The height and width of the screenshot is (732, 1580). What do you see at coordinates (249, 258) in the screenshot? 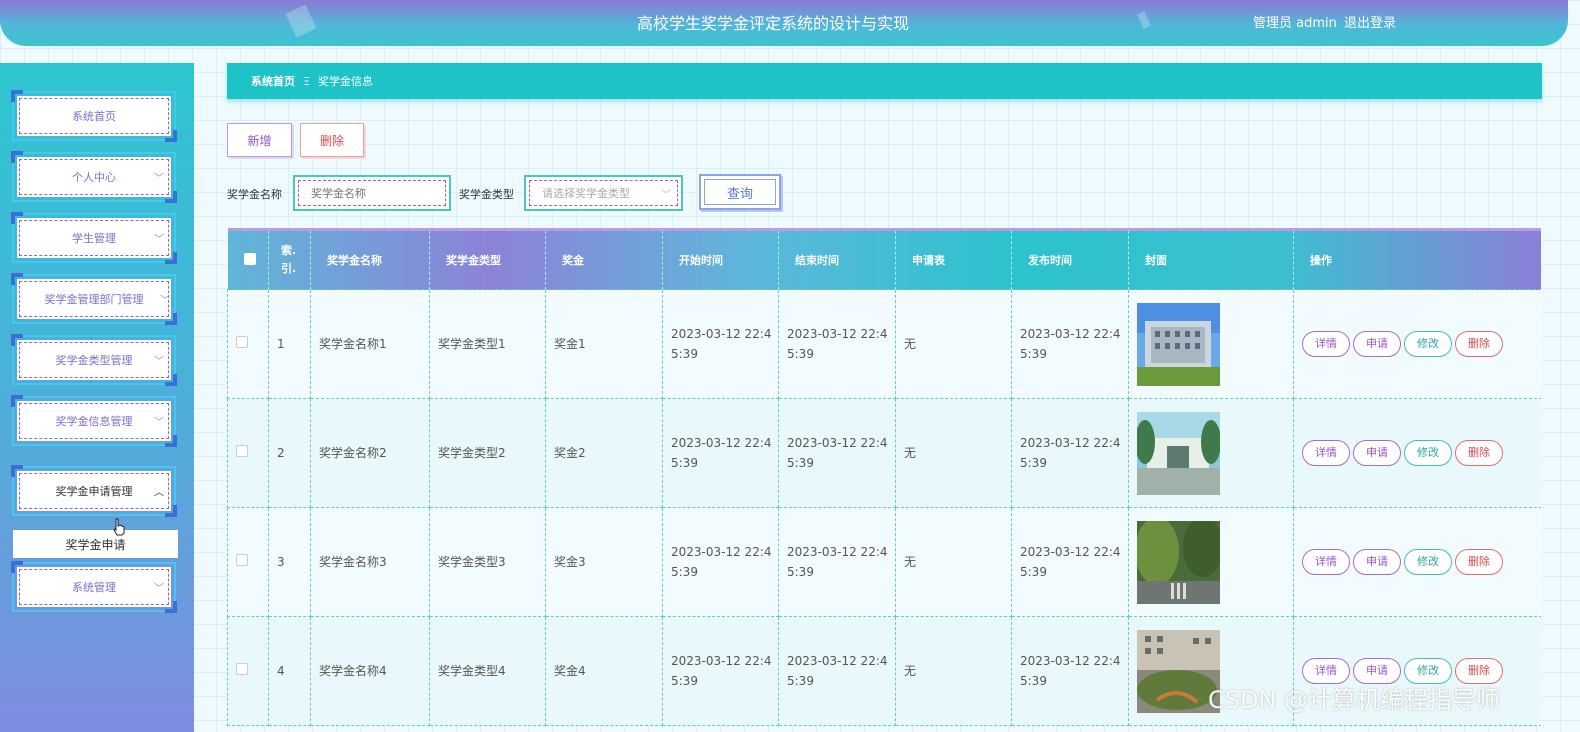
I see `select-all-checkbox` at bounding box center [249, 258].